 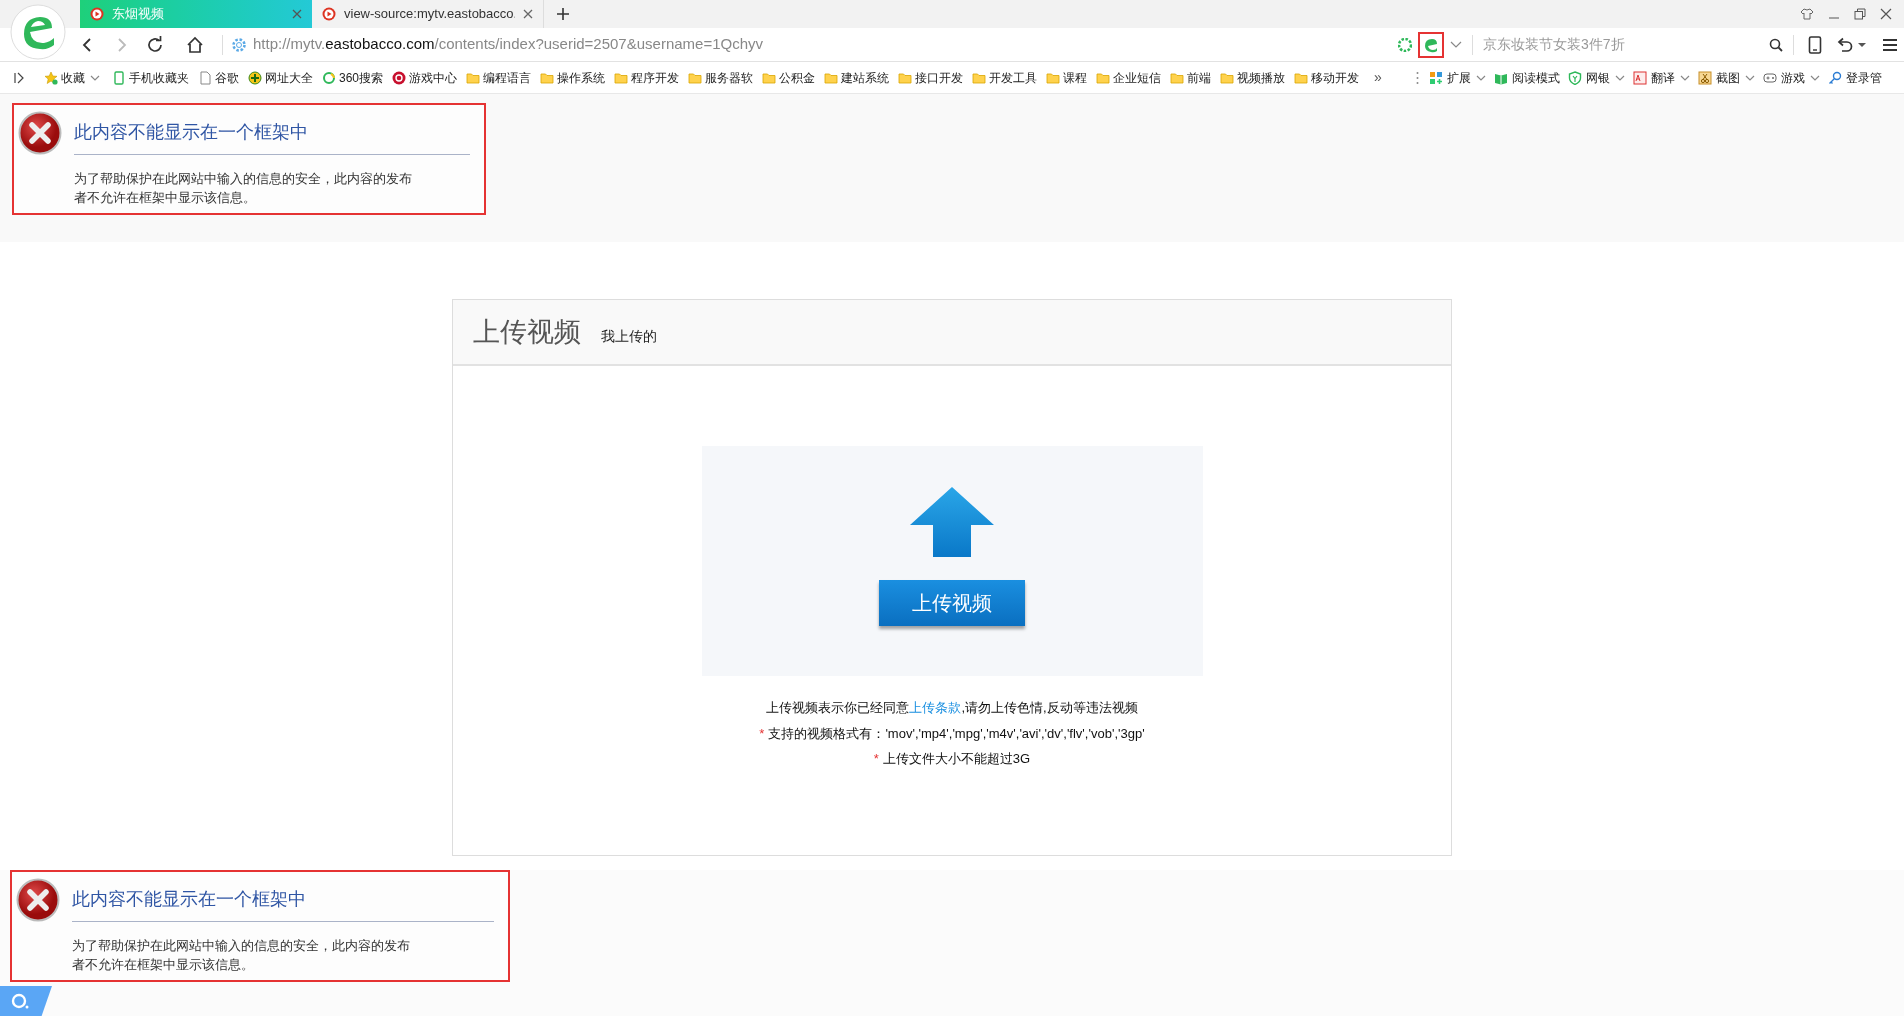 What do you see at coordinates (1589, 77) in the screenshot?
I see `toolbar-item: 网银` at bounding box center [1589, 77].